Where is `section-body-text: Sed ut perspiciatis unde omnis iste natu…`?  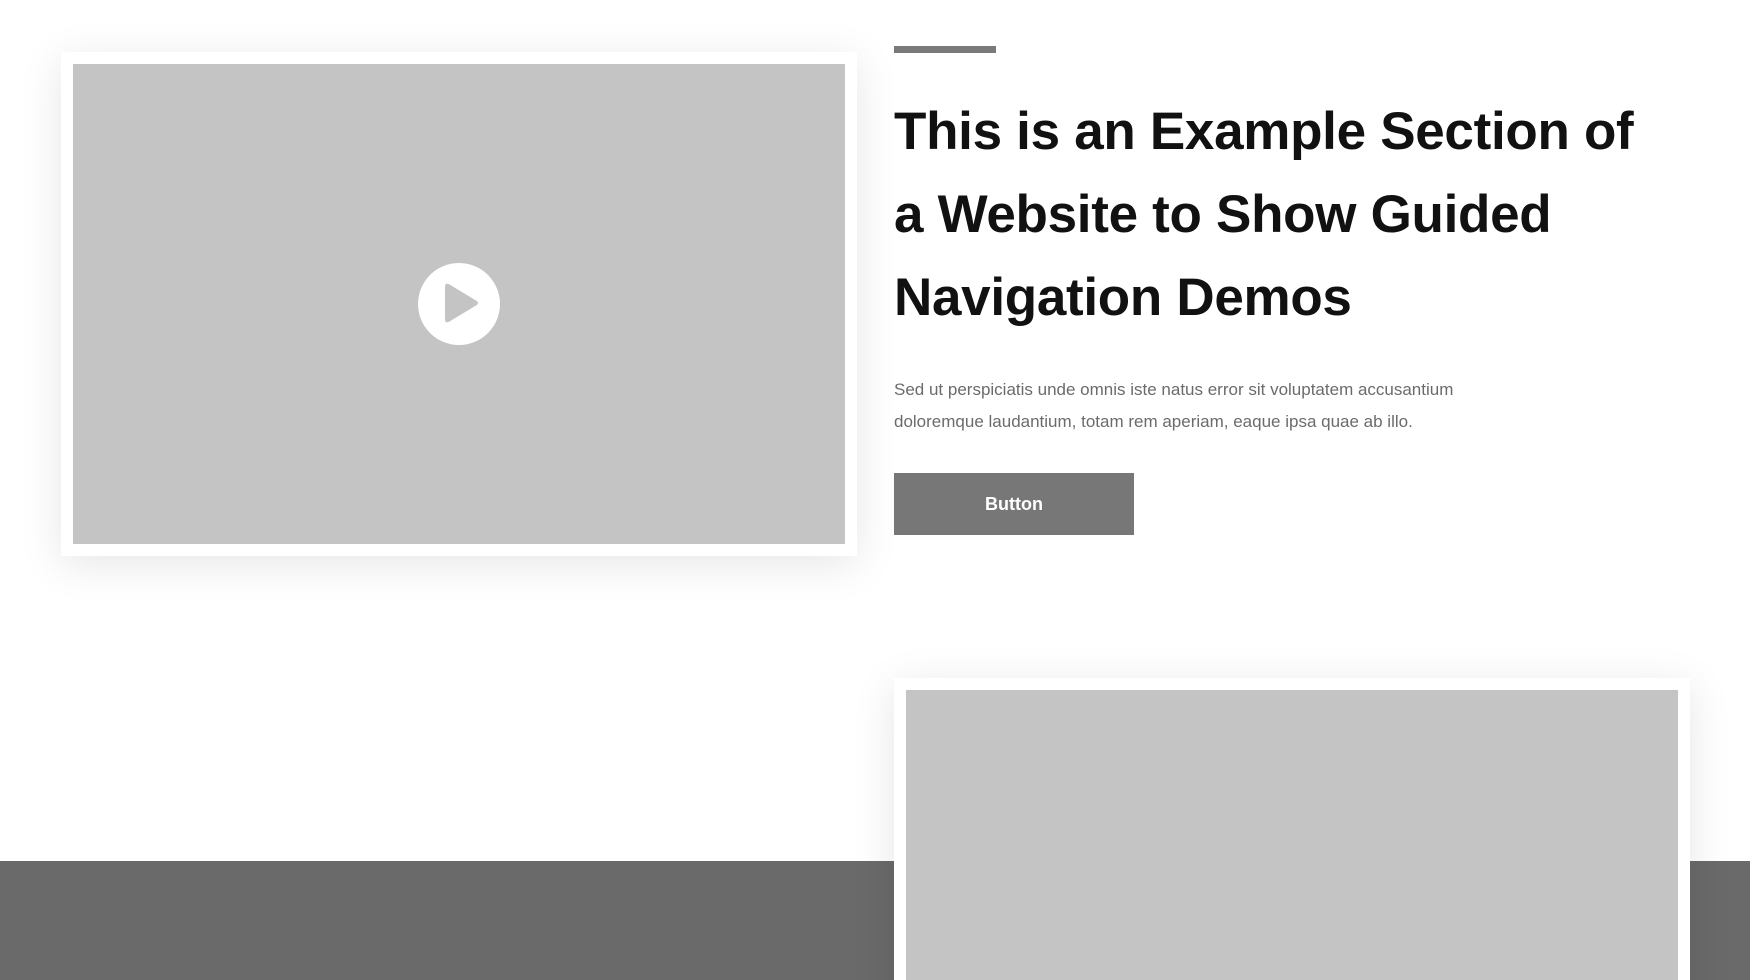
section-body-text: Sed ut perspiciatis unde omnis iste natu… is located at coordinates (1174, 405).